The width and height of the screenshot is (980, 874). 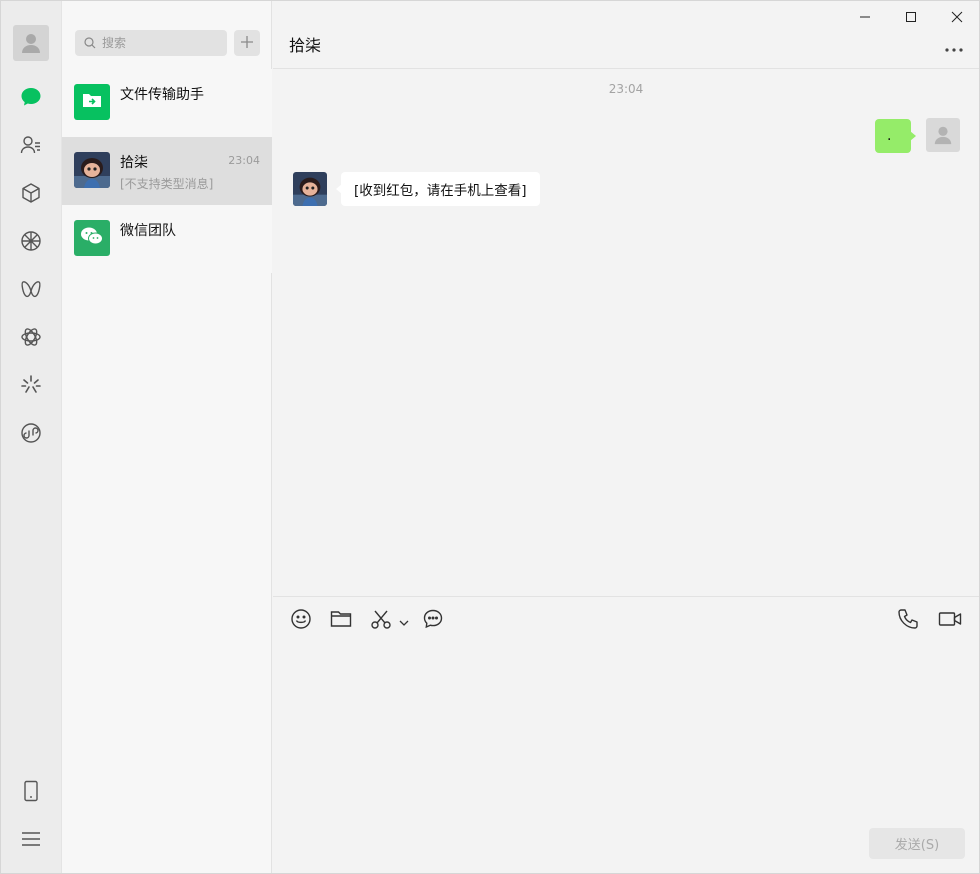 I want to click on plus-icon, so click(x=247, y=43).